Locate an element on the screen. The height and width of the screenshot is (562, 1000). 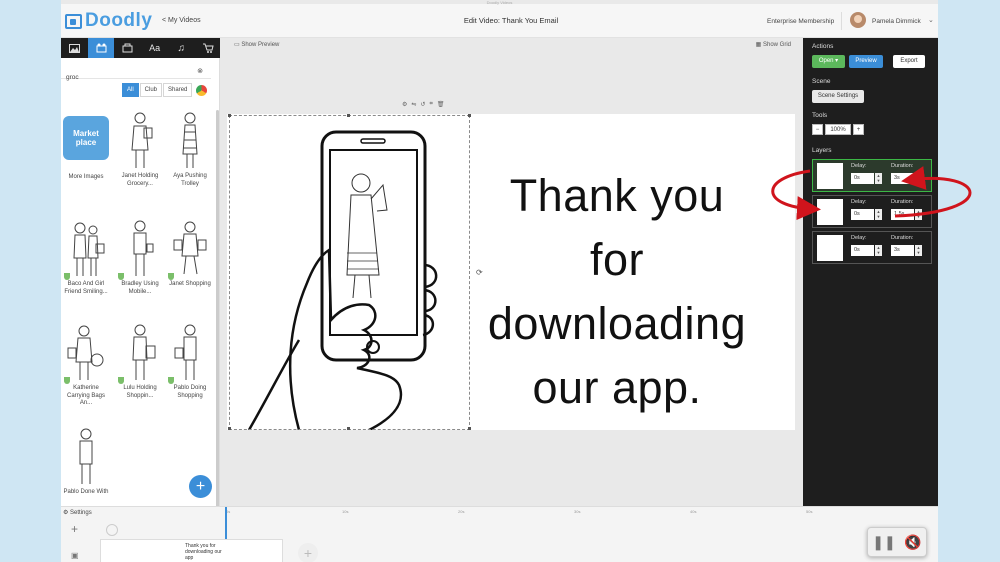
cart-icon is located at coordinates (208, 48).